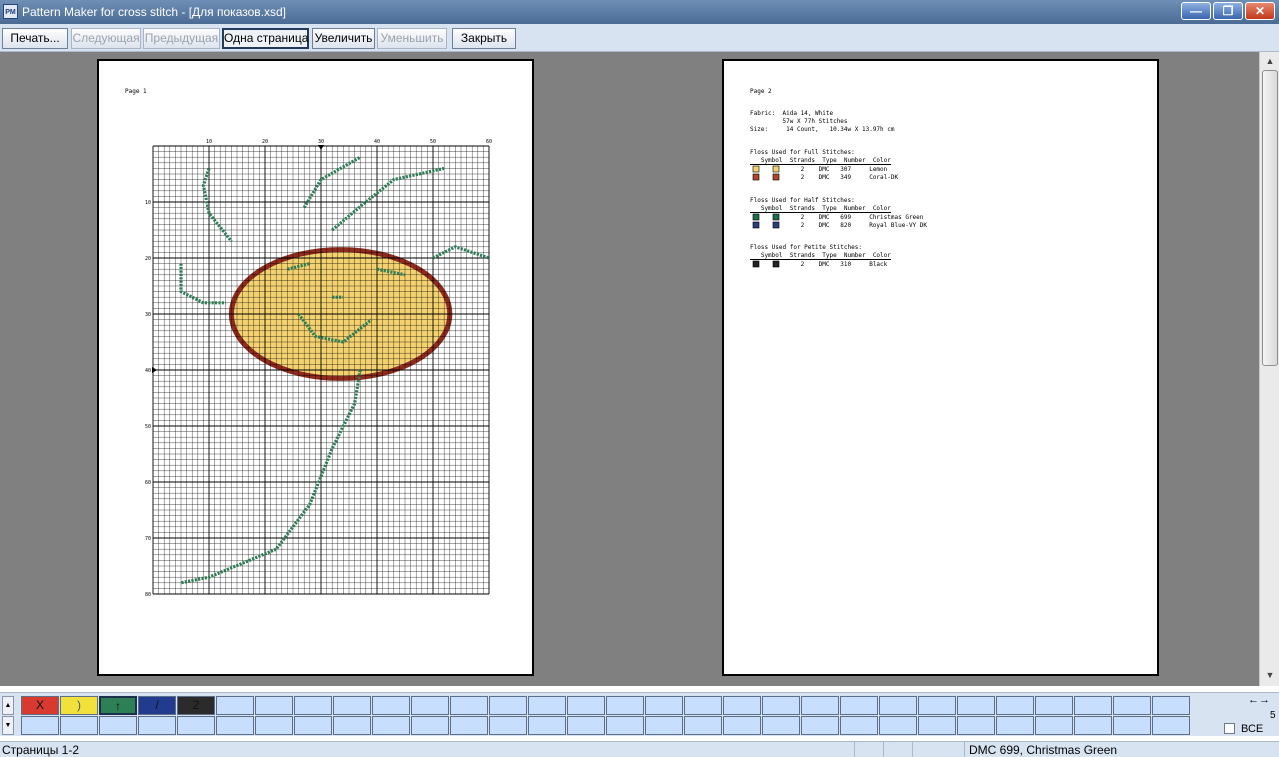  Describe the element at coordinates (265, 38) in the screenshot. I see `one-page-button: Одна страница` at that location.